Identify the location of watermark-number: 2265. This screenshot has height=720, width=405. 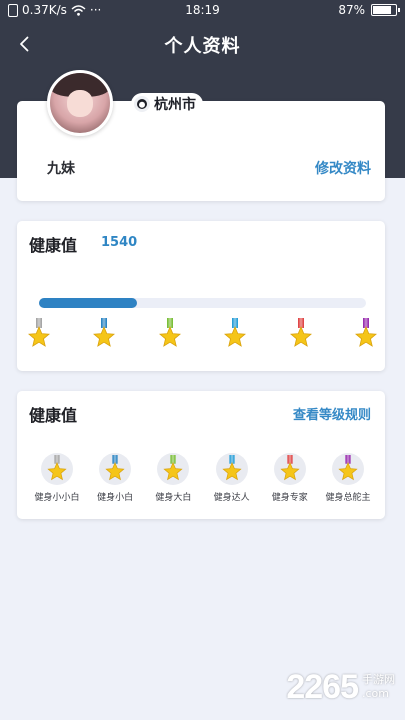
(322, 687).